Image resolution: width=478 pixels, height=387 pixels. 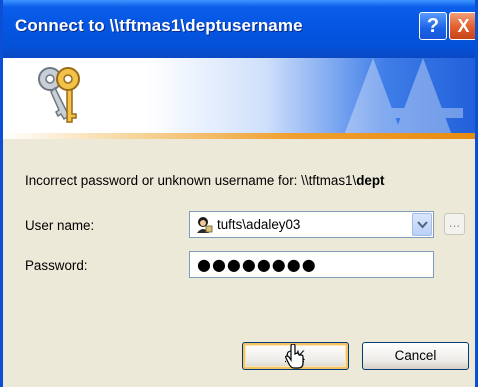 What do you see at coordinates (56, 265) in the screenshot?
I see `password-label: Password:` at bounding box center [56, 265].